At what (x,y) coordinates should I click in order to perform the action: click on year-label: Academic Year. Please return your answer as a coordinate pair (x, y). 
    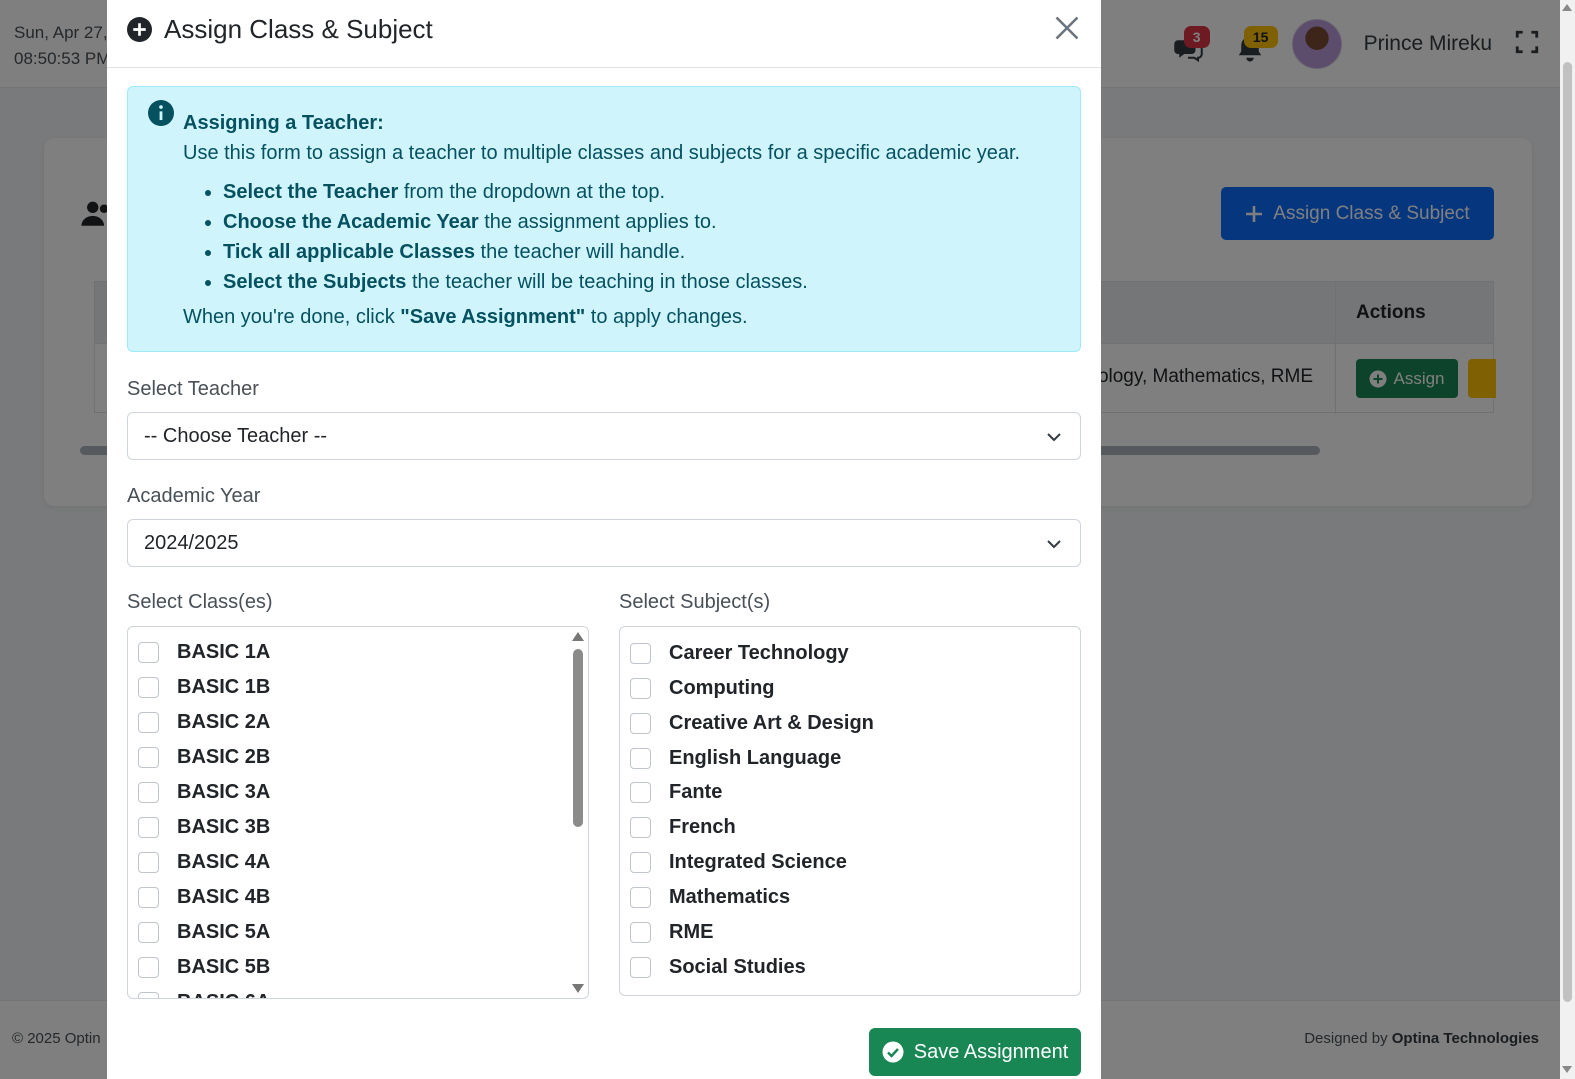
    Looking at the image, I should click on (194, 496).